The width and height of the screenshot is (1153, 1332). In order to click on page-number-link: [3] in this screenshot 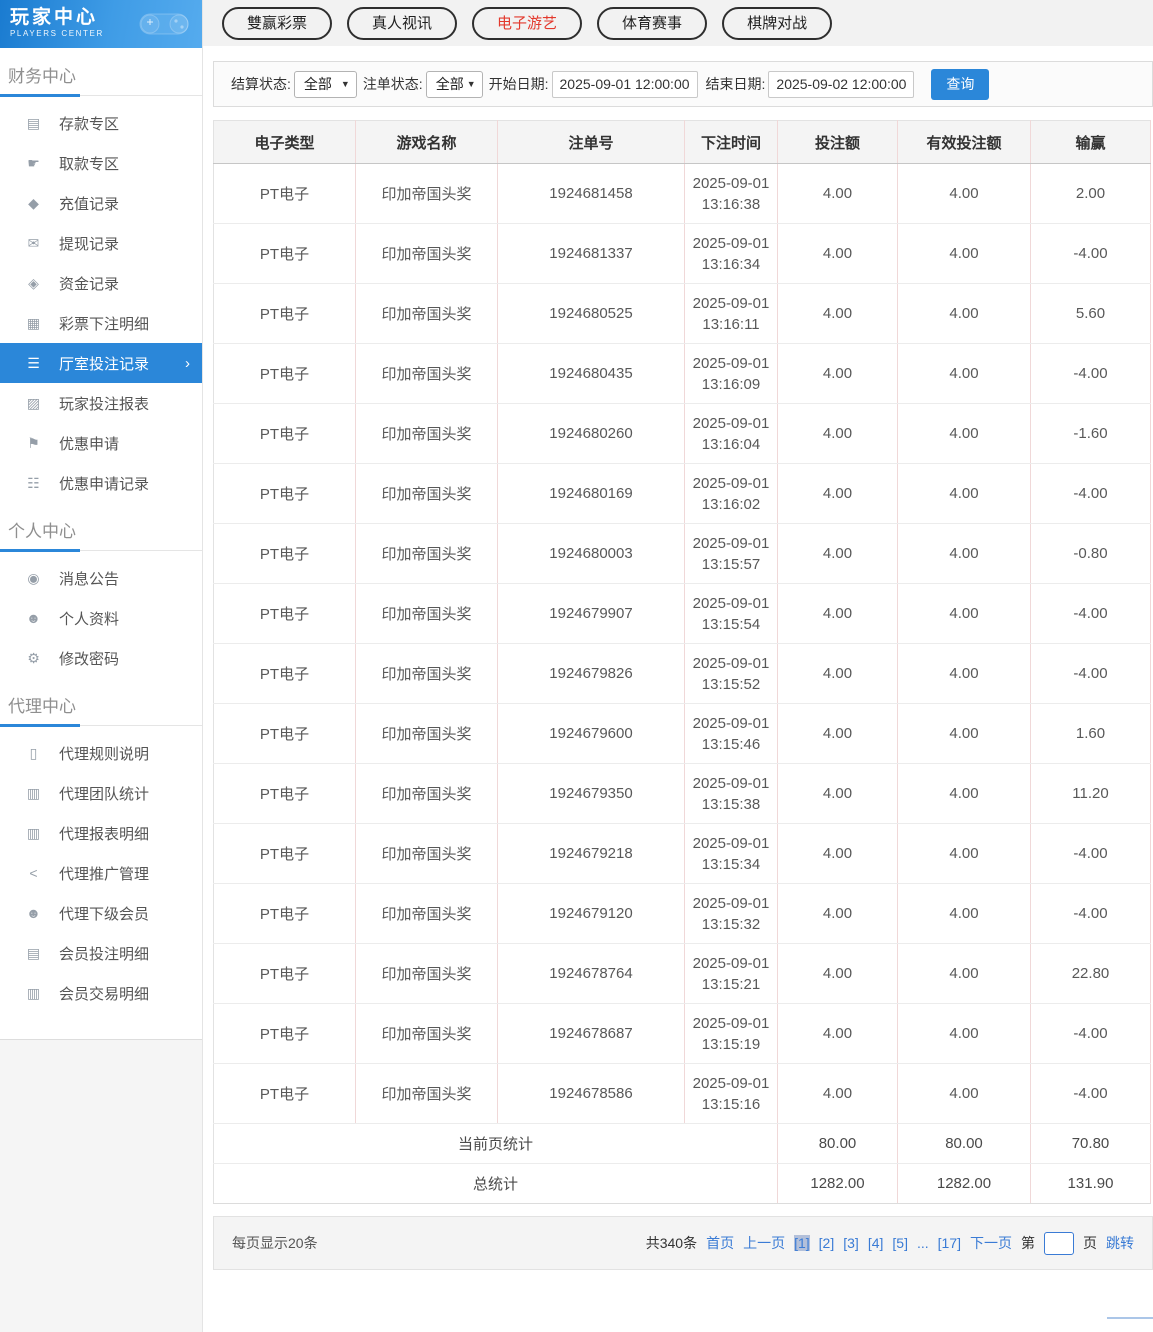, I will do `click(851, 1243)`.